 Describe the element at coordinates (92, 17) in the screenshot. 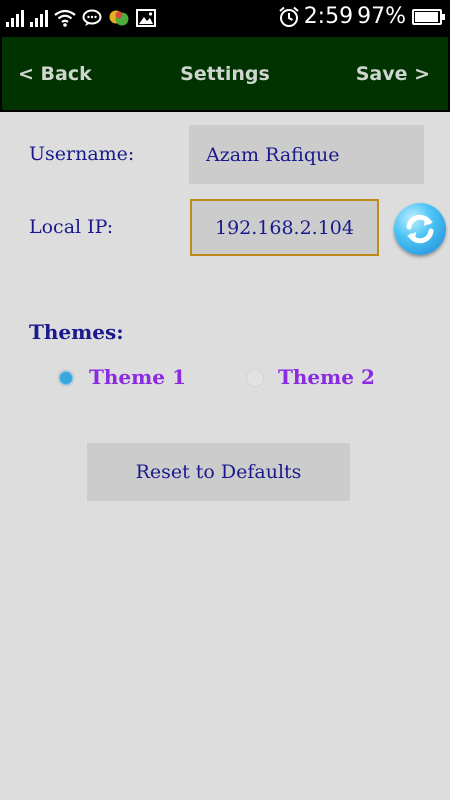

I see `chat-icon` at that location.